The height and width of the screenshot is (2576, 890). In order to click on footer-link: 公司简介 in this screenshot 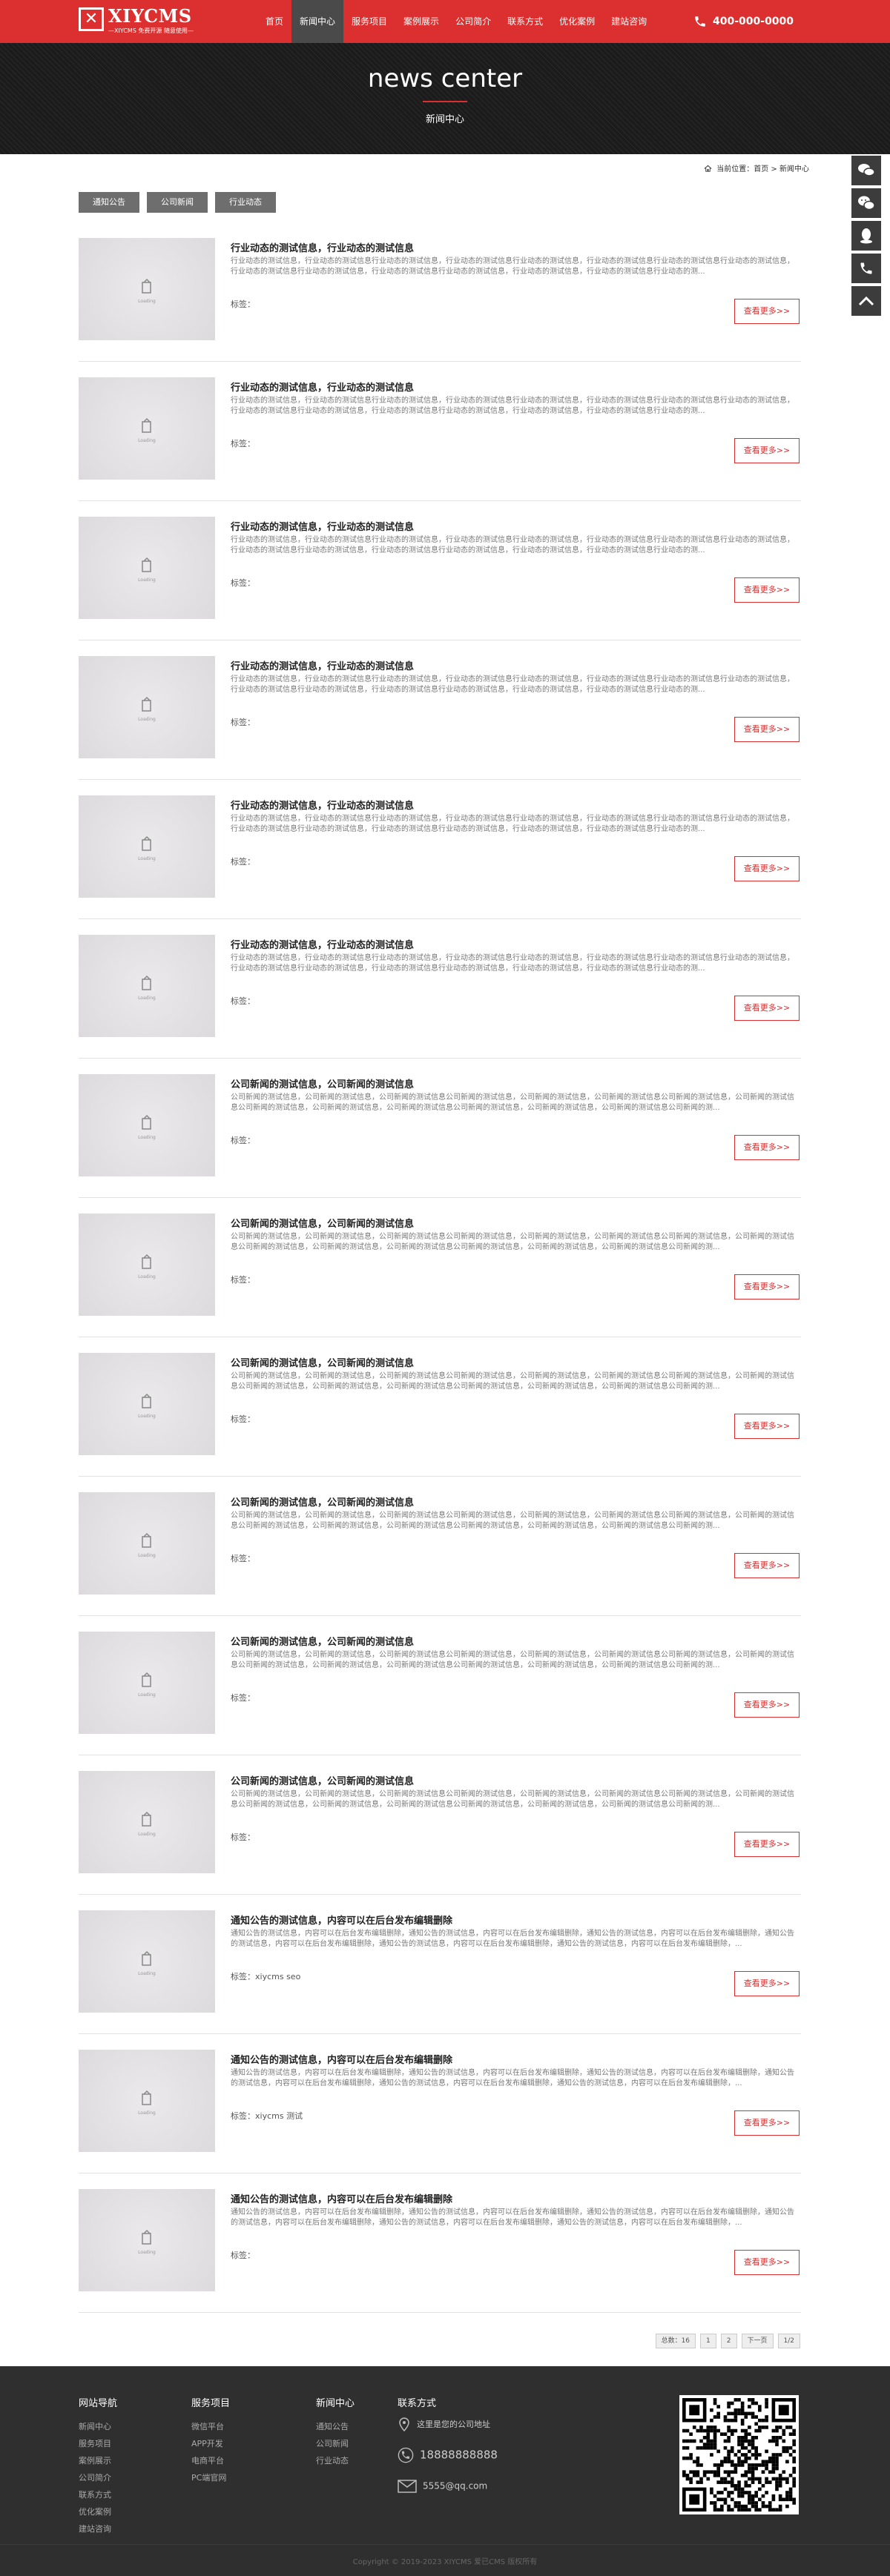, I will do `click(98, 2477)`.